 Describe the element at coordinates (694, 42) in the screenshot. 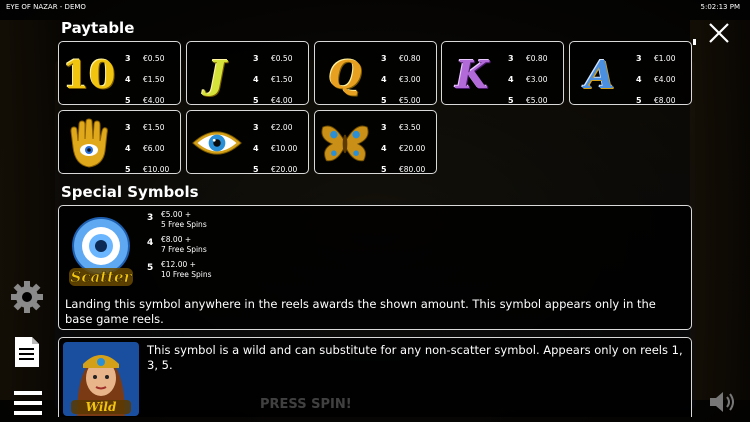

I see `scroll-indicator` at that location.